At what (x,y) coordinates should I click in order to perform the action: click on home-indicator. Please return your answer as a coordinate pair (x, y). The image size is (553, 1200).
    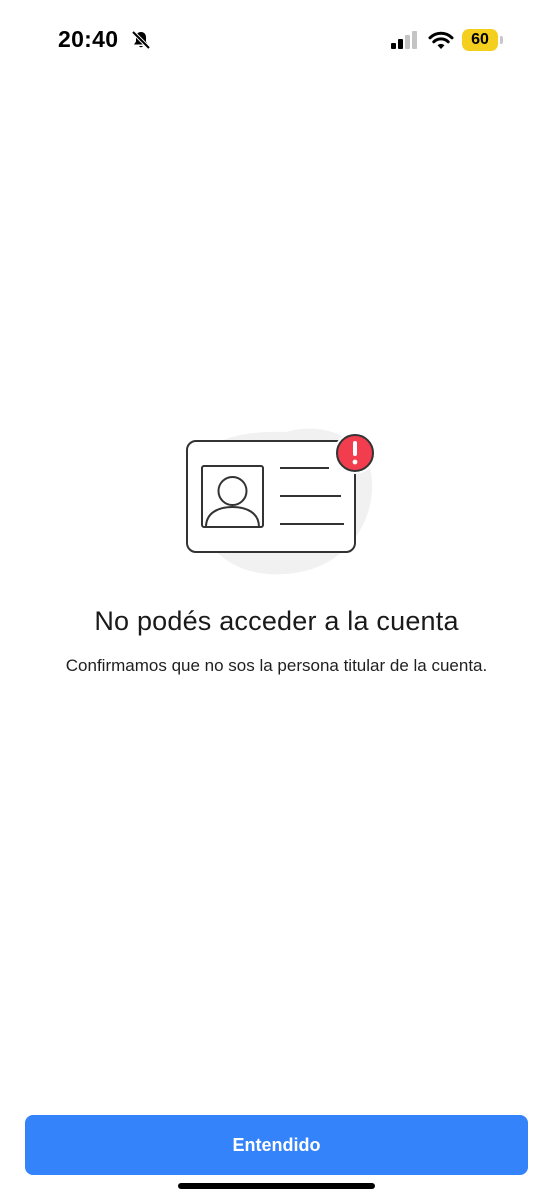
    Looking at the image, I should click on (276, 1186).